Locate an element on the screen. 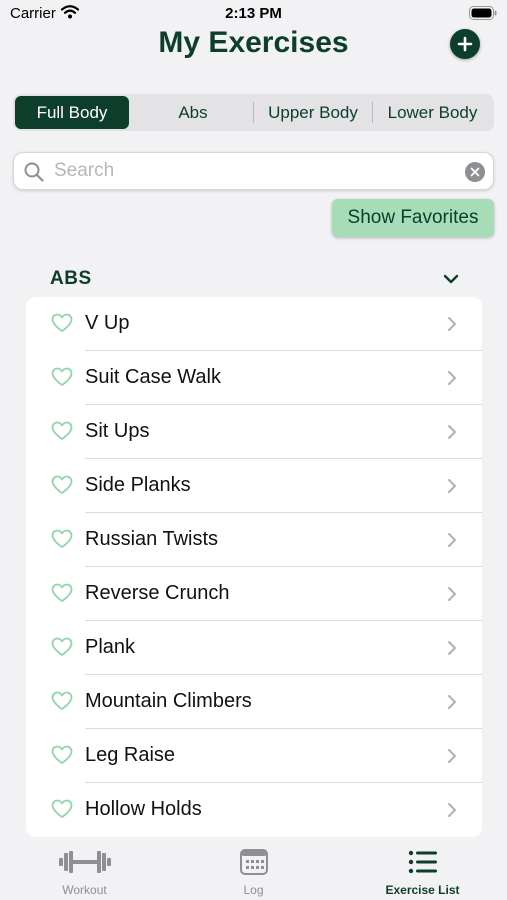 The height and width of the screenshot is (900, 507). list-icon is located at coordinates (422, 864).